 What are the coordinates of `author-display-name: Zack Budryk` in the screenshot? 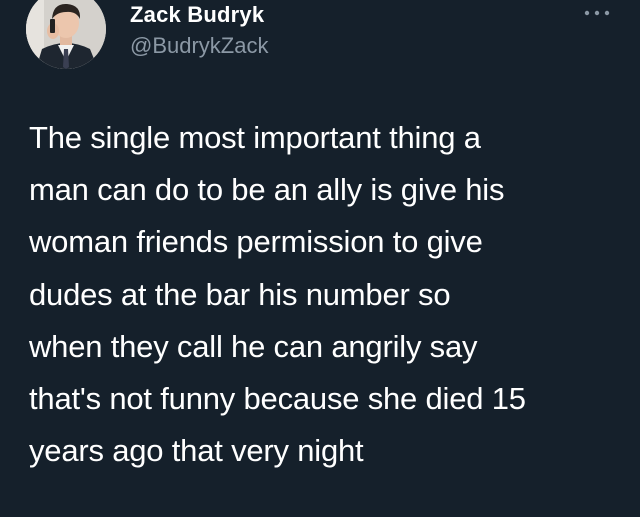 It's located at (197, 15).